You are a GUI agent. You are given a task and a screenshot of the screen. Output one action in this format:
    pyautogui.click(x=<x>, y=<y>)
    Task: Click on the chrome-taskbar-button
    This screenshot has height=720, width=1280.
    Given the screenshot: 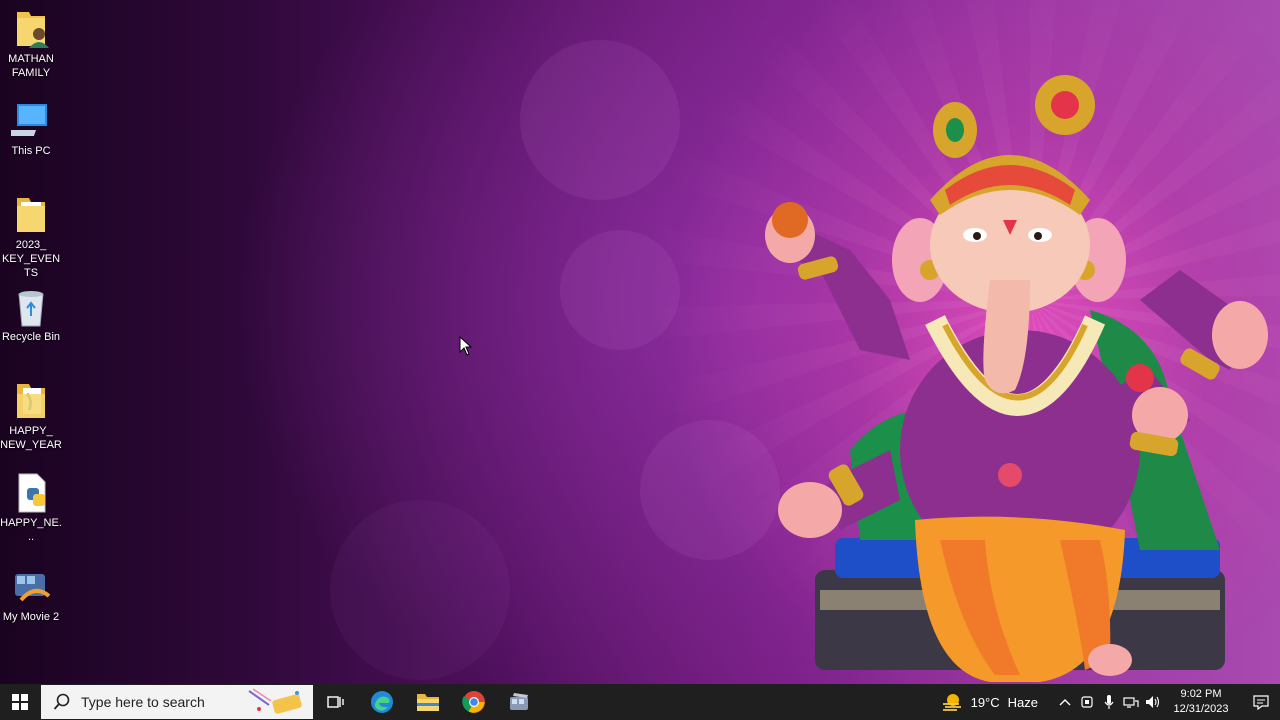 What is the action you would take?
    pyautogui.click(x=474, y=702)
    